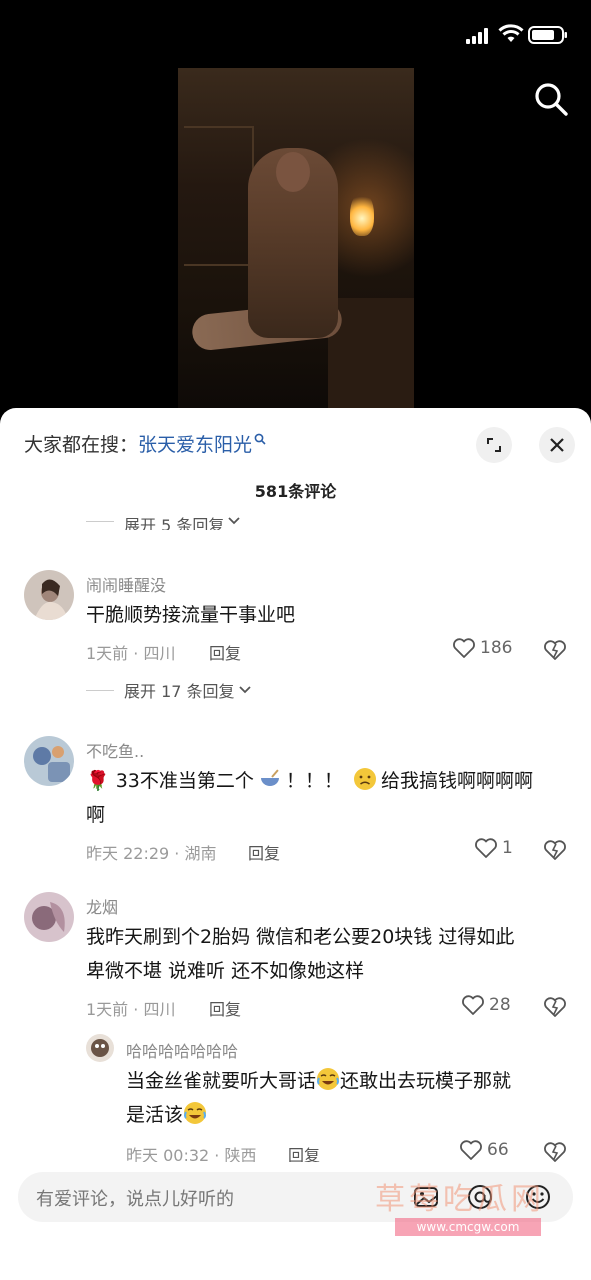  What do you see at coordinates (498, 1150) in the screenshot?
I see `like-count: 66` at bounding box center [498, 1150].